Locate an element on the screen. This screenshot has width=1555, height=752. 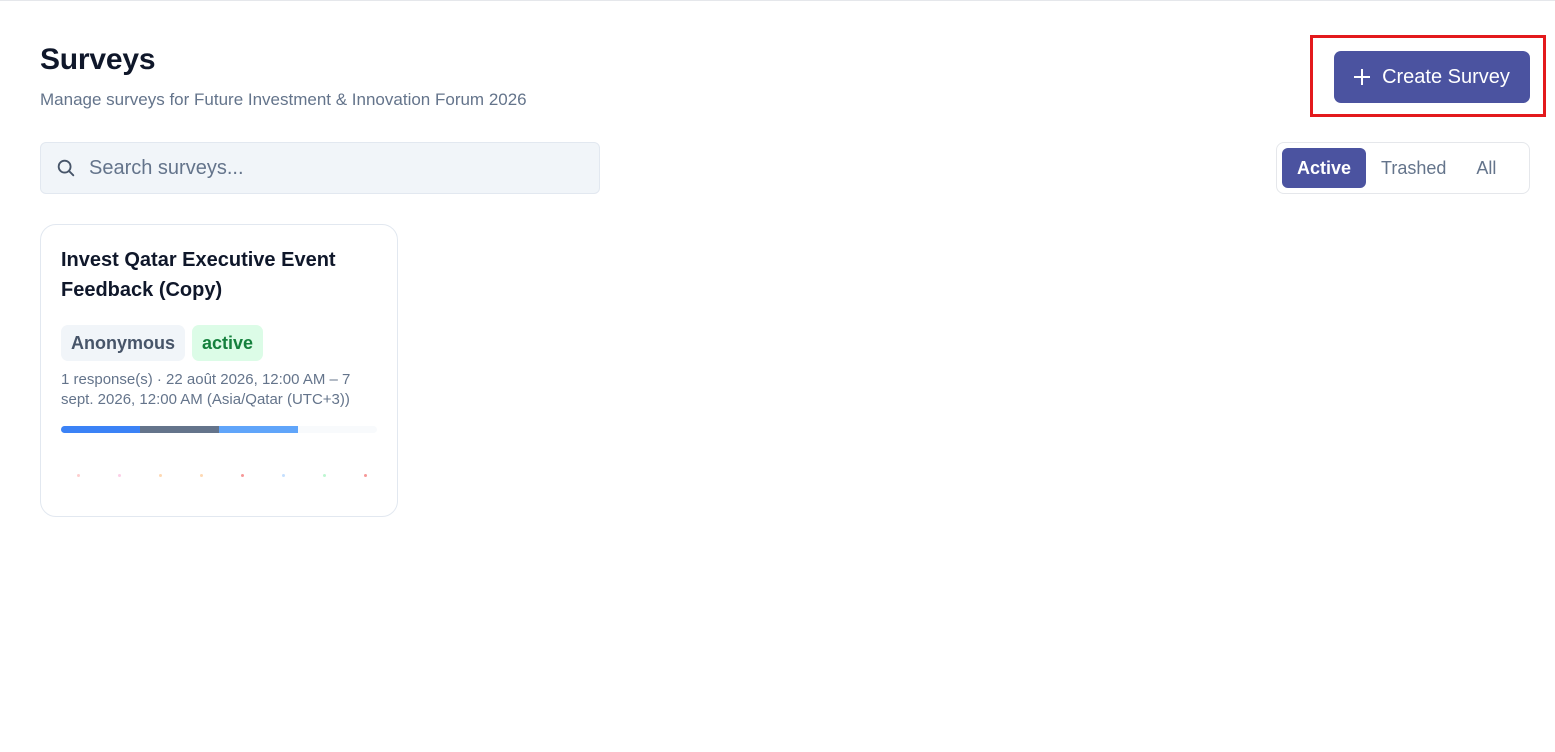
create-survey-button: Create Survey is located at coordinates (1432, 77).